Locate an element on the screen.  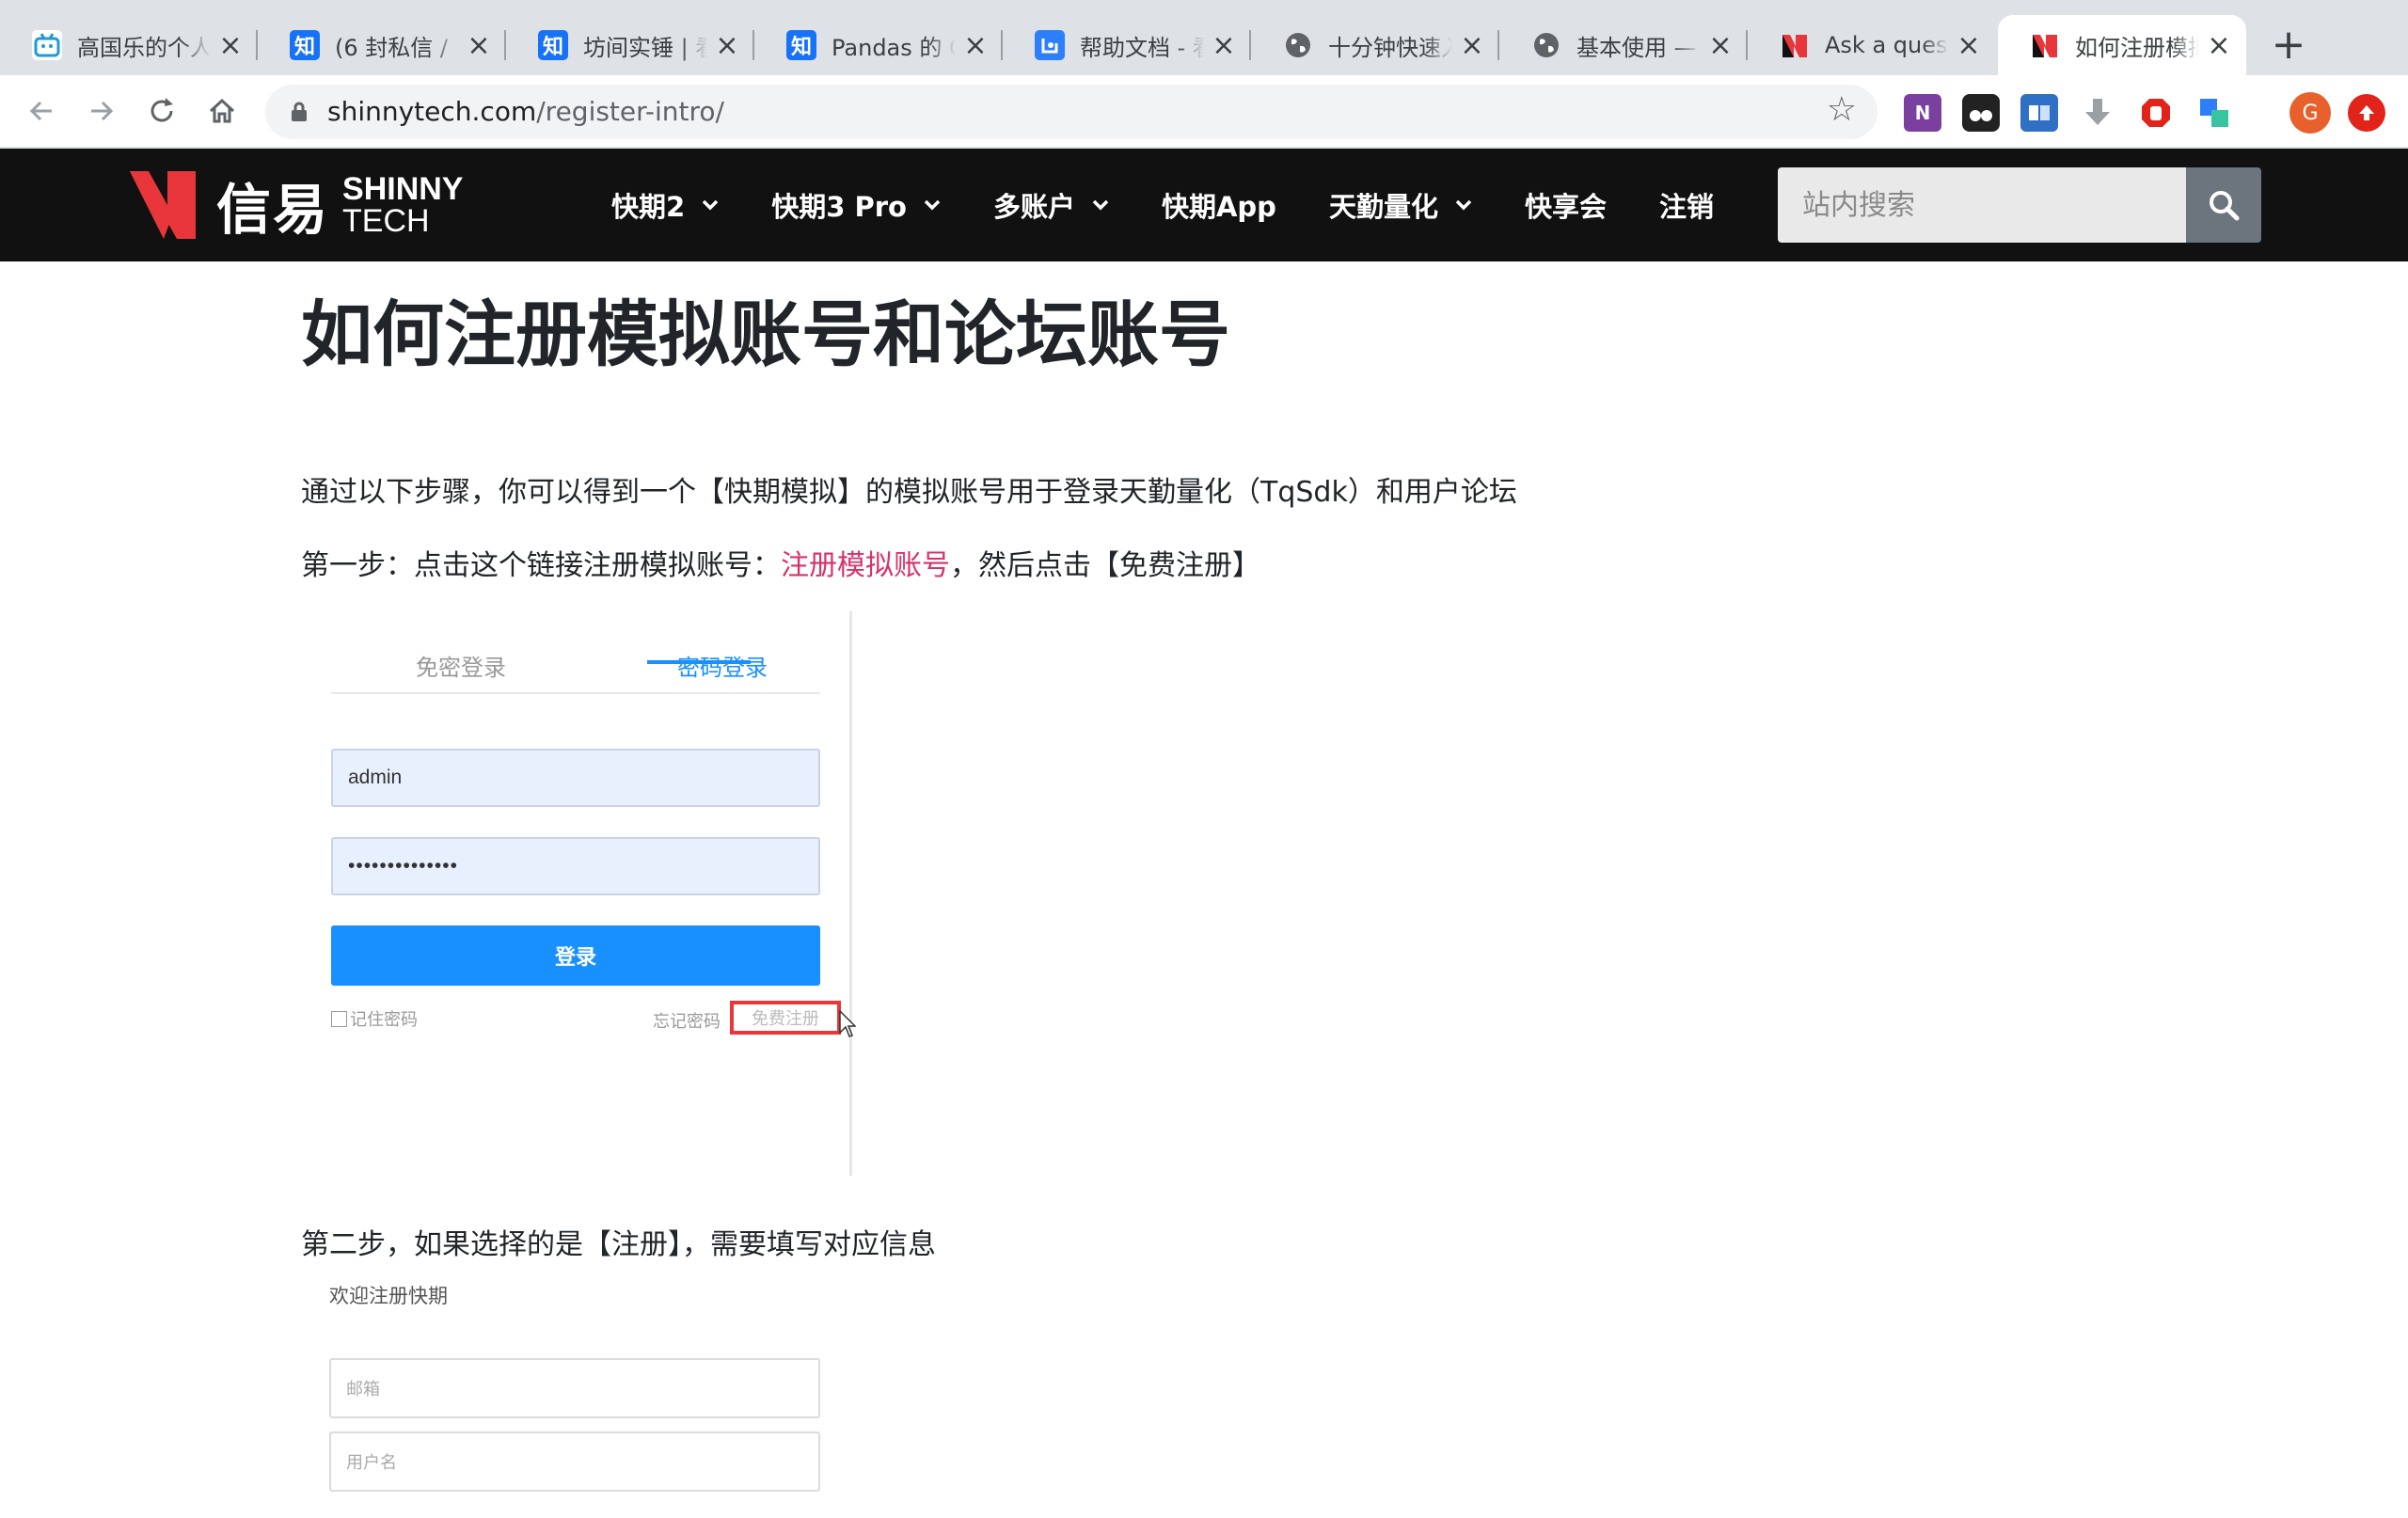
menu-item-kuaixianghui: 快享会 is located at coordinates (1566, 205).